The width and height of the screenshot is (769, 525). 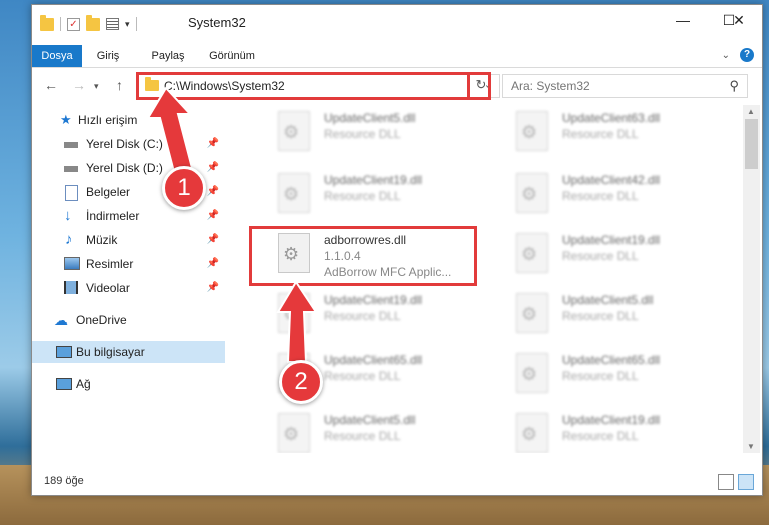 What do you see at coordinates (232, 224) in the screenshot?
I see `annotation-arrows` at bounding box center [232, 224].